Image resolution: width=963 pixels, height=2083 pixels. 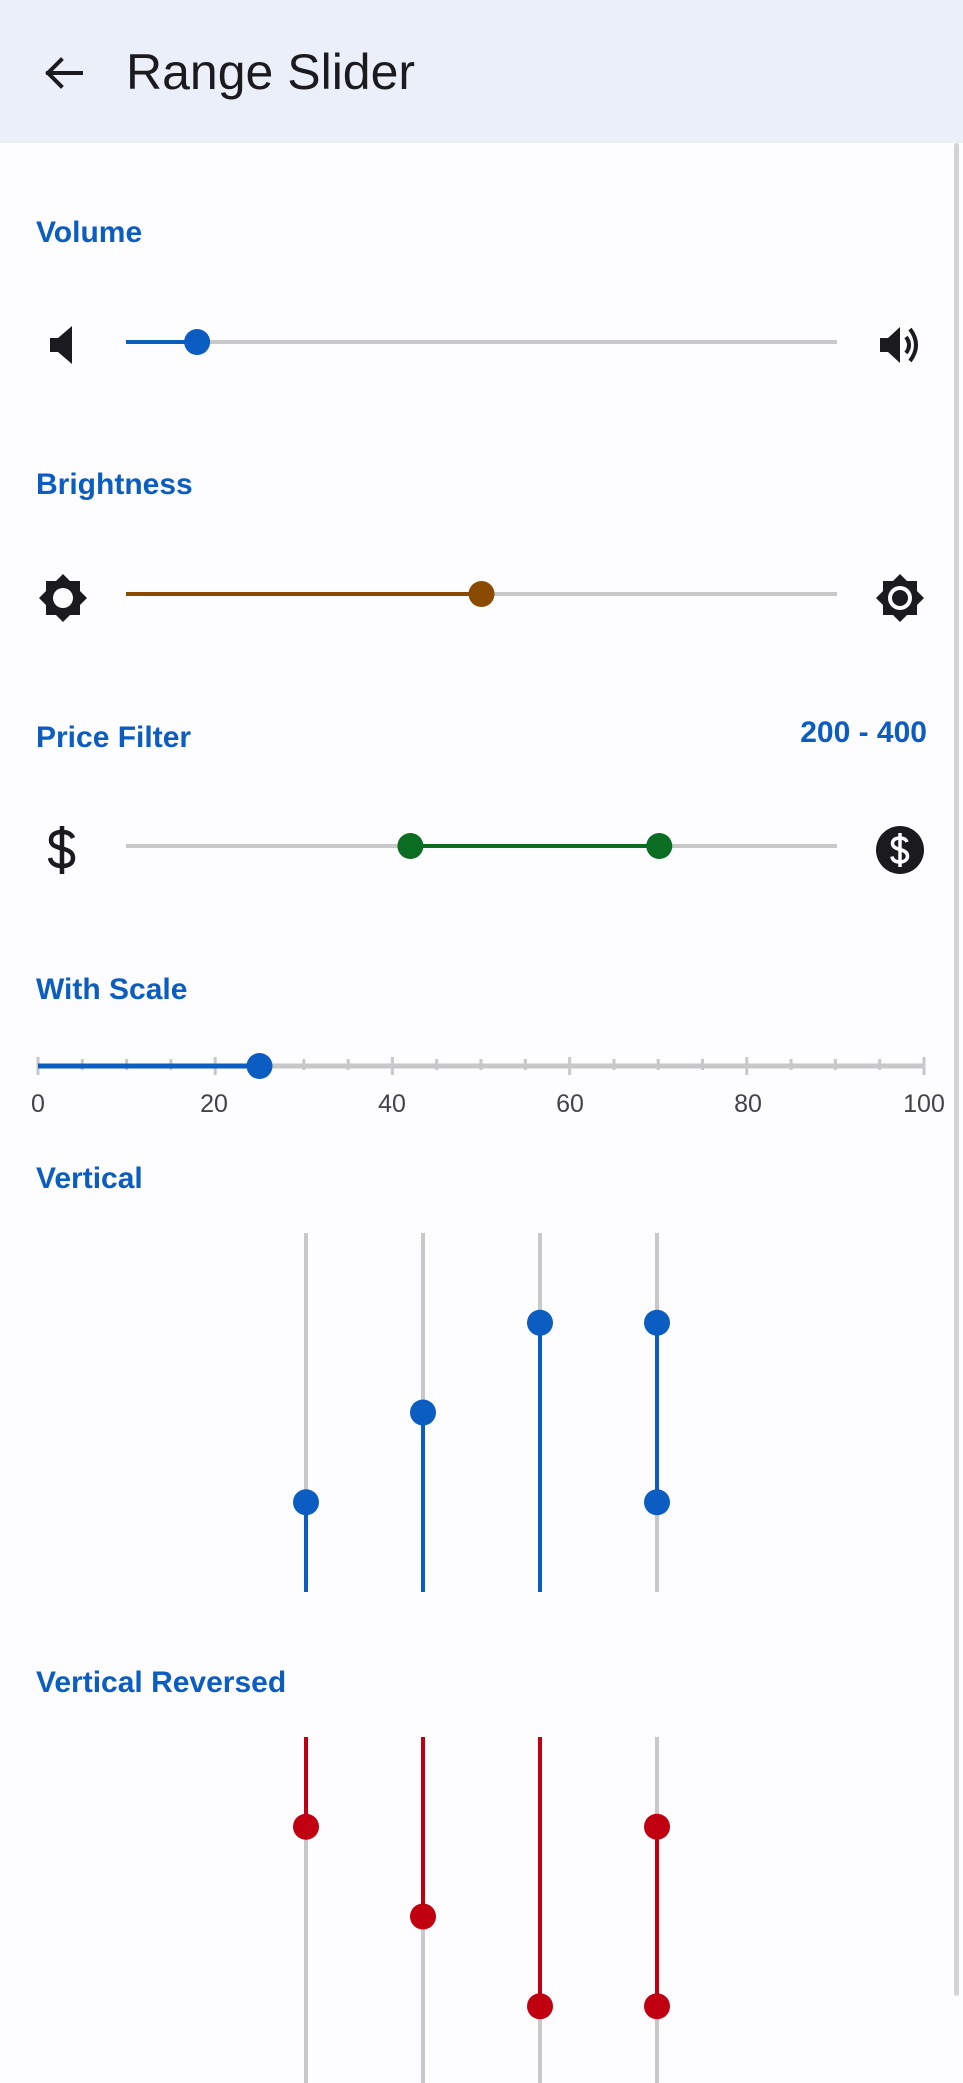 I want to click on vertical-reversed-start-thumb, so click(x=657, y=1826).